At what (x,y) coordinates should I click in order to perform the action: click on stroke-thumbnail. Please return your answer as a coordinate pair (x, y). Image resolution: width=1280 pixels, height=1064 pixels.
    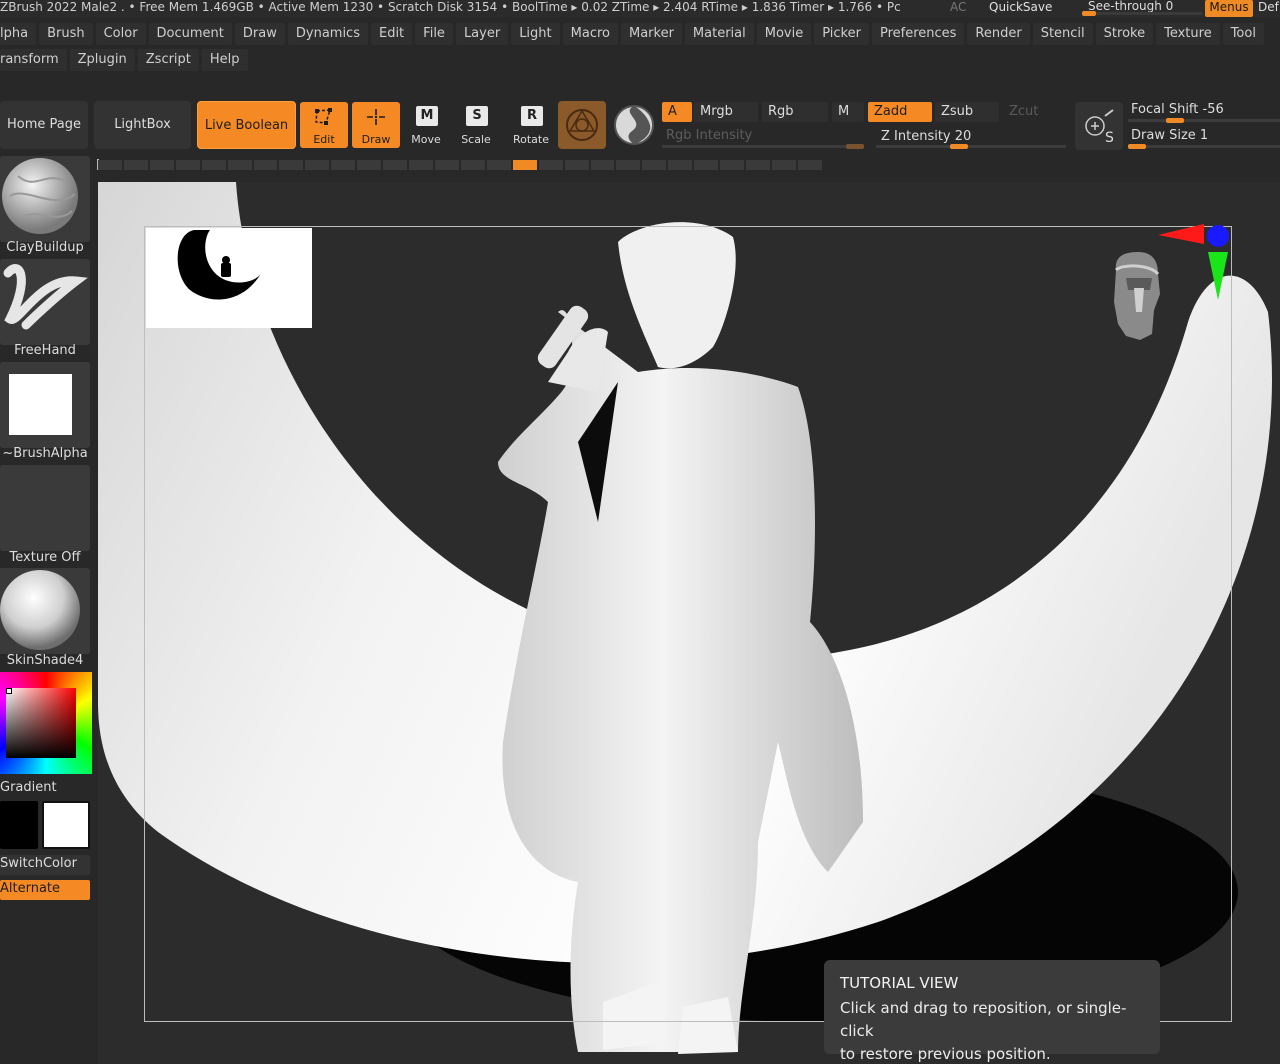
    Looking at the image, I should click on (45, 302).